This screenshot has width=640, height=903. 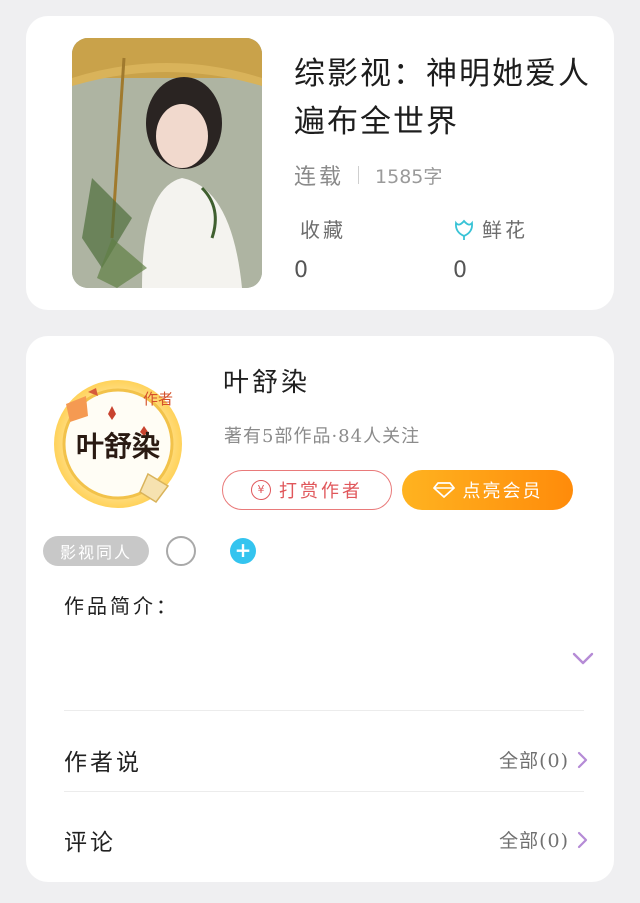 I want to click on intro-label: 作品简介：, so click(x=121, y=606).